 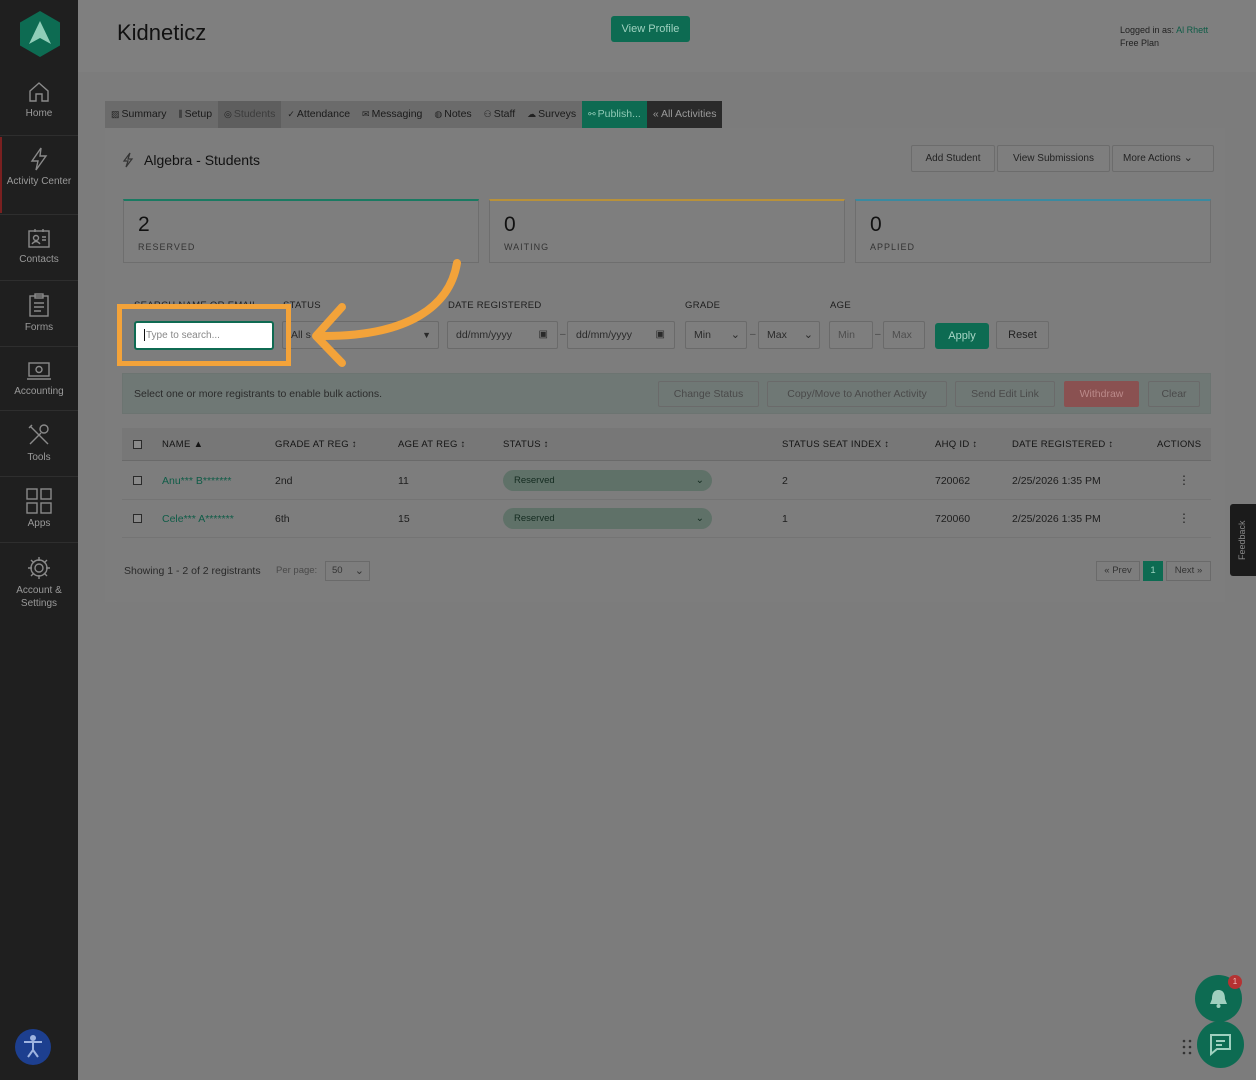 What do you see at coordinates (39, 597) in the screenshot?
I see `sidebar-item-label: Account & Settings` at bounding box center [39, 597].